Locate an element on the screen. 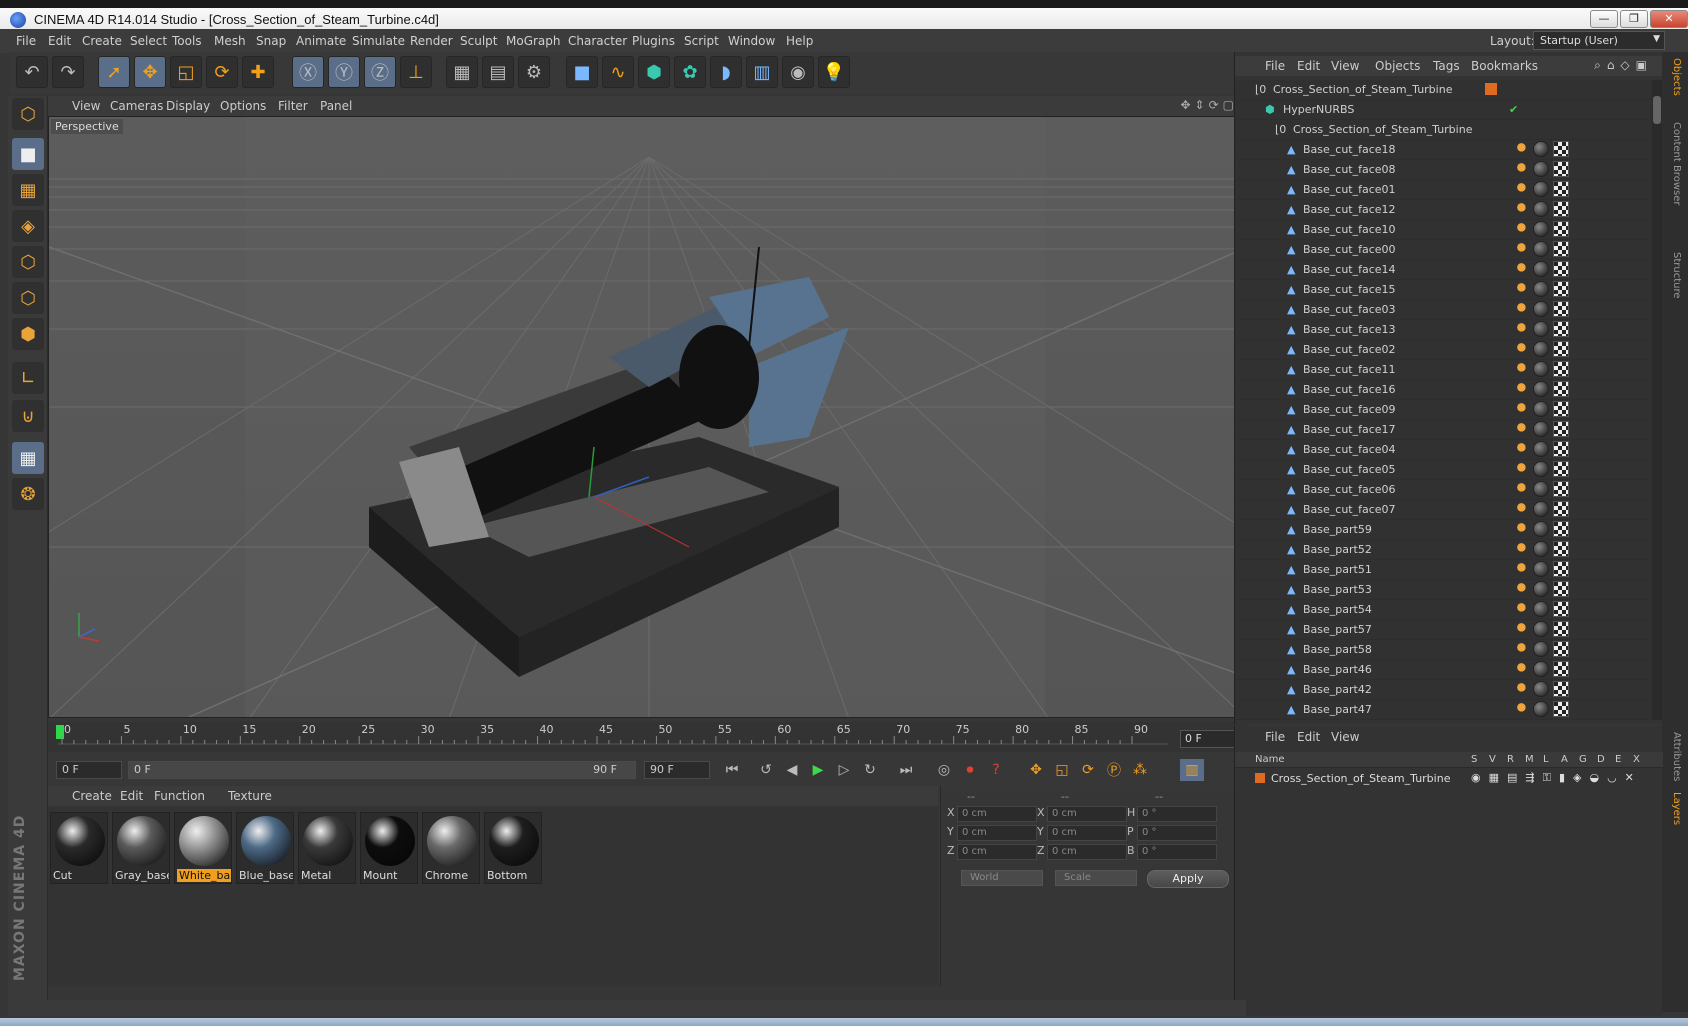  layer-toggle-icons: ◉▦▤⇶⚿▮◈◒◡✕ is located at coordinates (1556, 778).